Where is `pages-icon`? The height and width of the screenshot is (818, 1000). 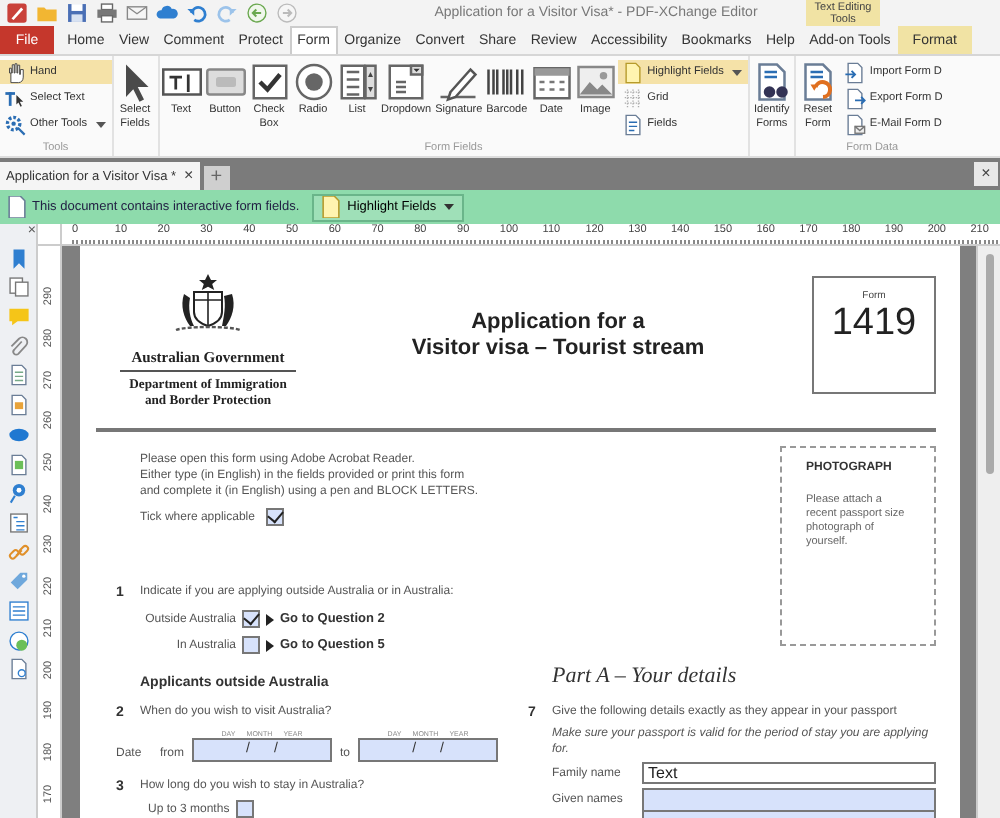
pages-icon is located at coordinates (18, 287).